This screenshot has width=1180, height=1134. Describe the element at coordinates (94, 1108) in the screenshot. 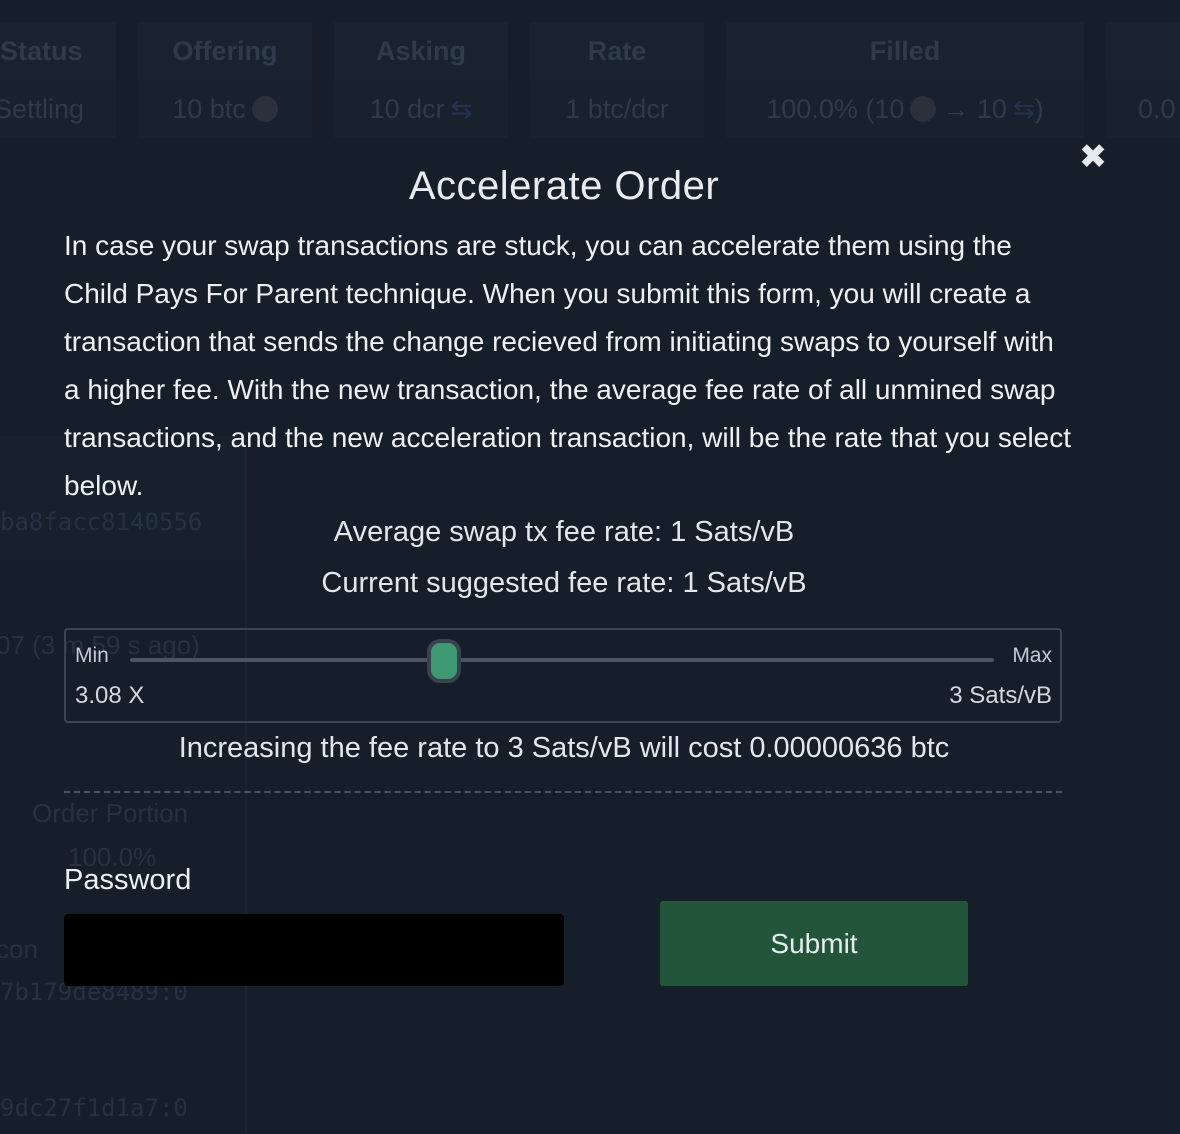

I see `hash-fragment: 9dc27f1d1a7:0` at that location.